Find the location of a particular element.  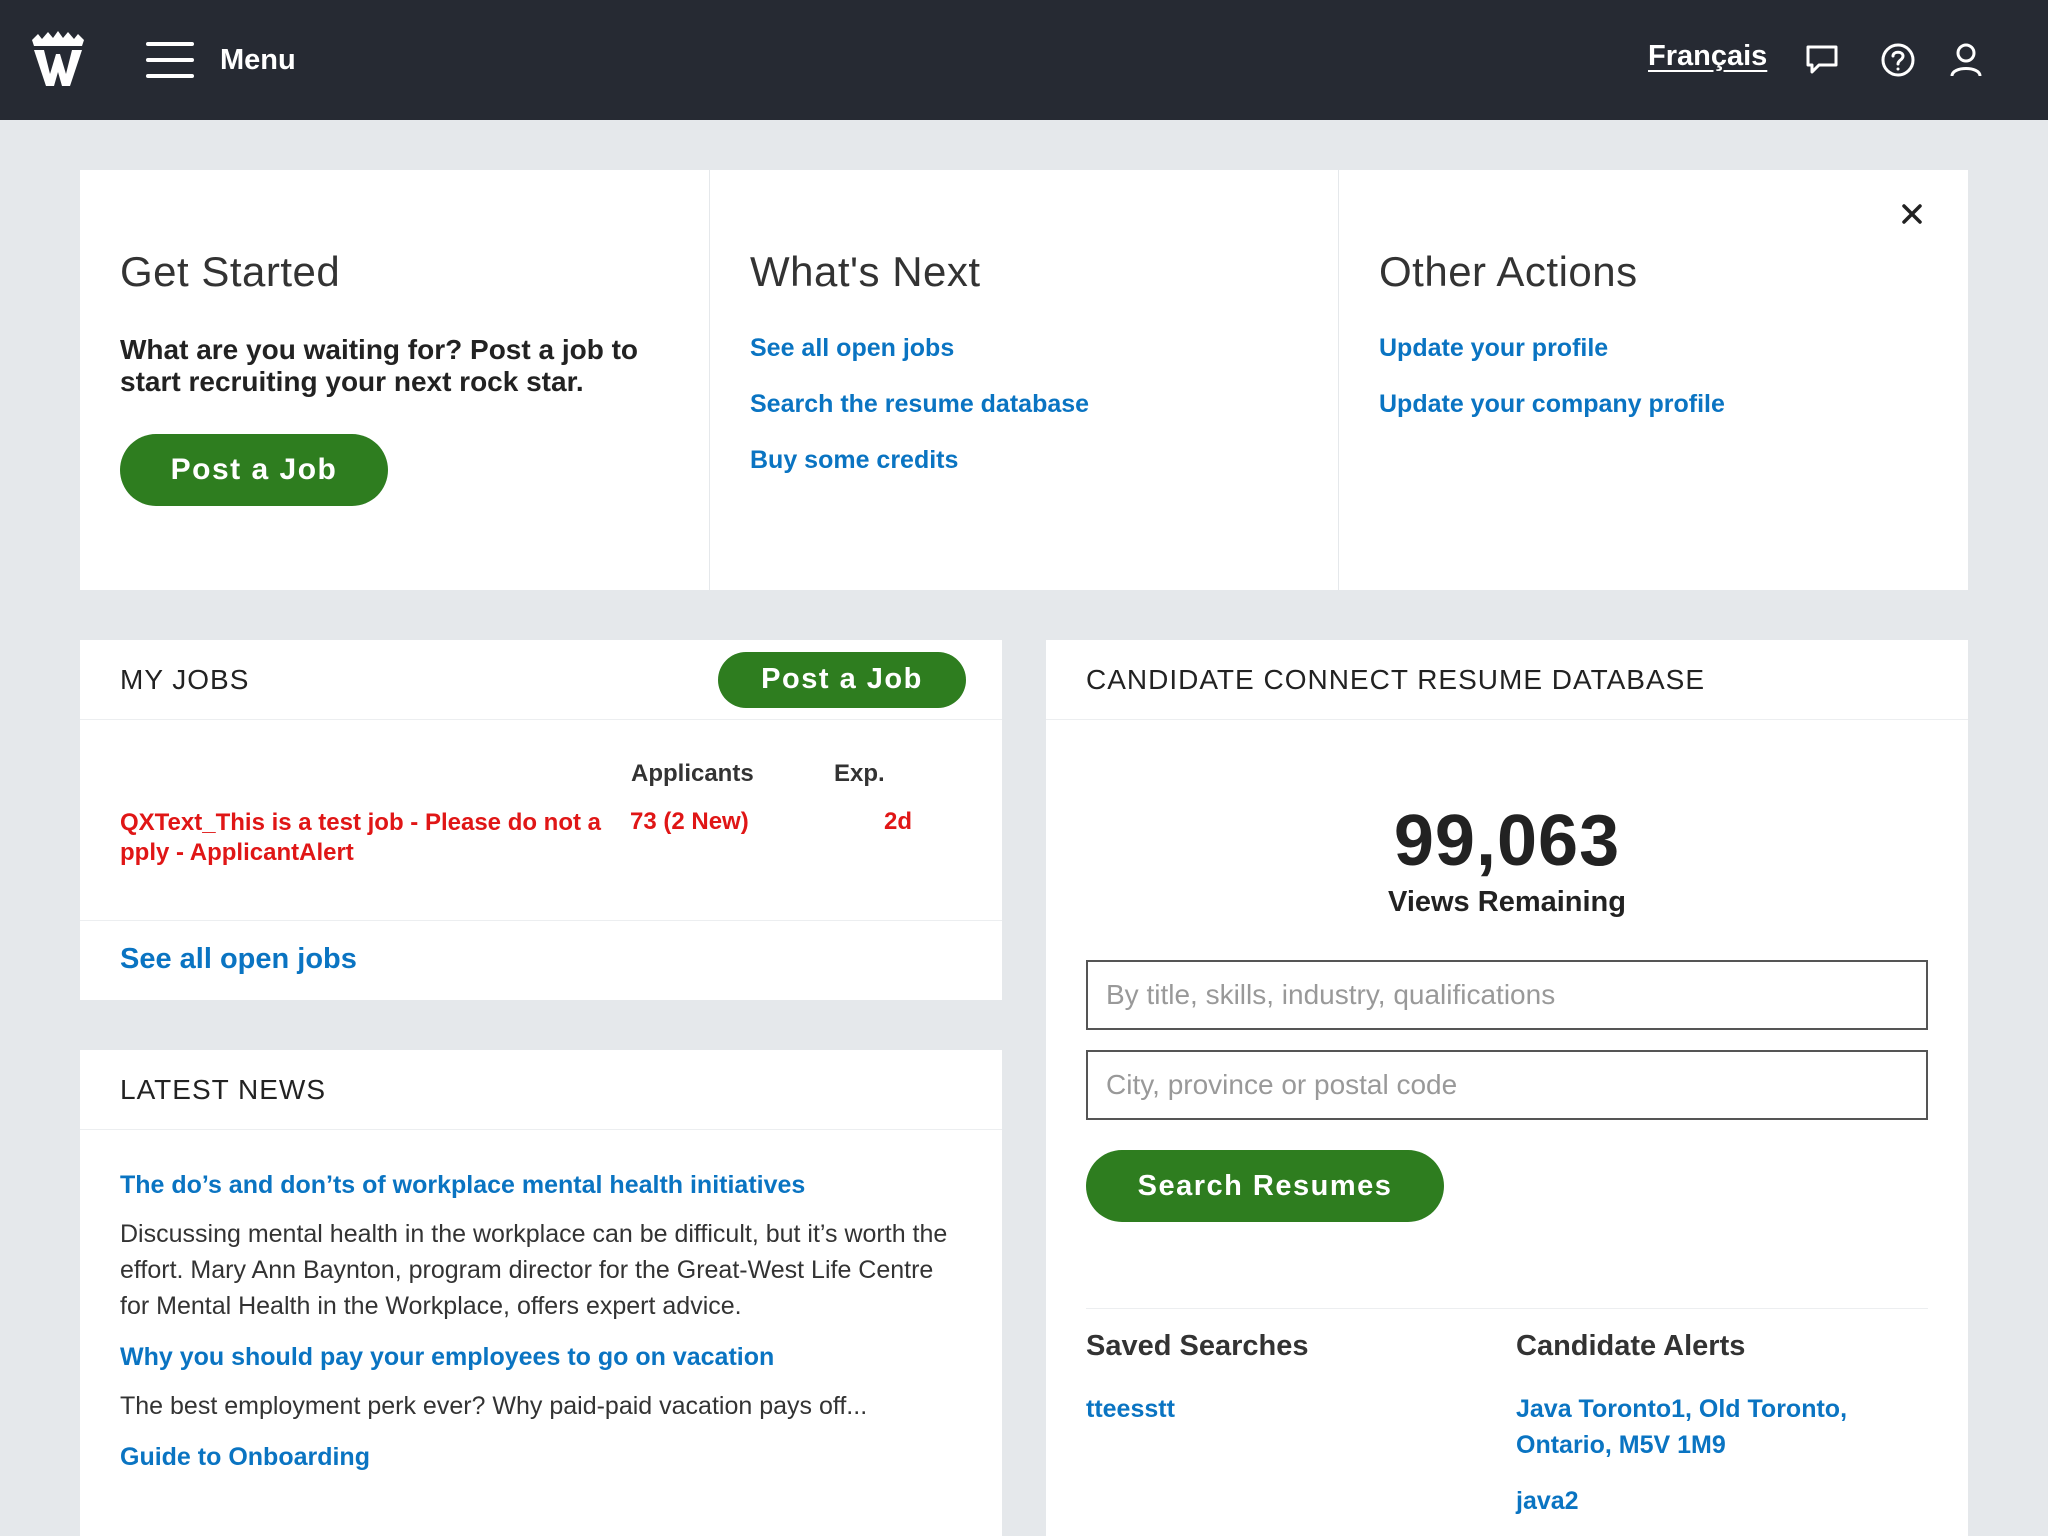

views-remaining-label: Views Remaining is located at coordinates (1507, 902).